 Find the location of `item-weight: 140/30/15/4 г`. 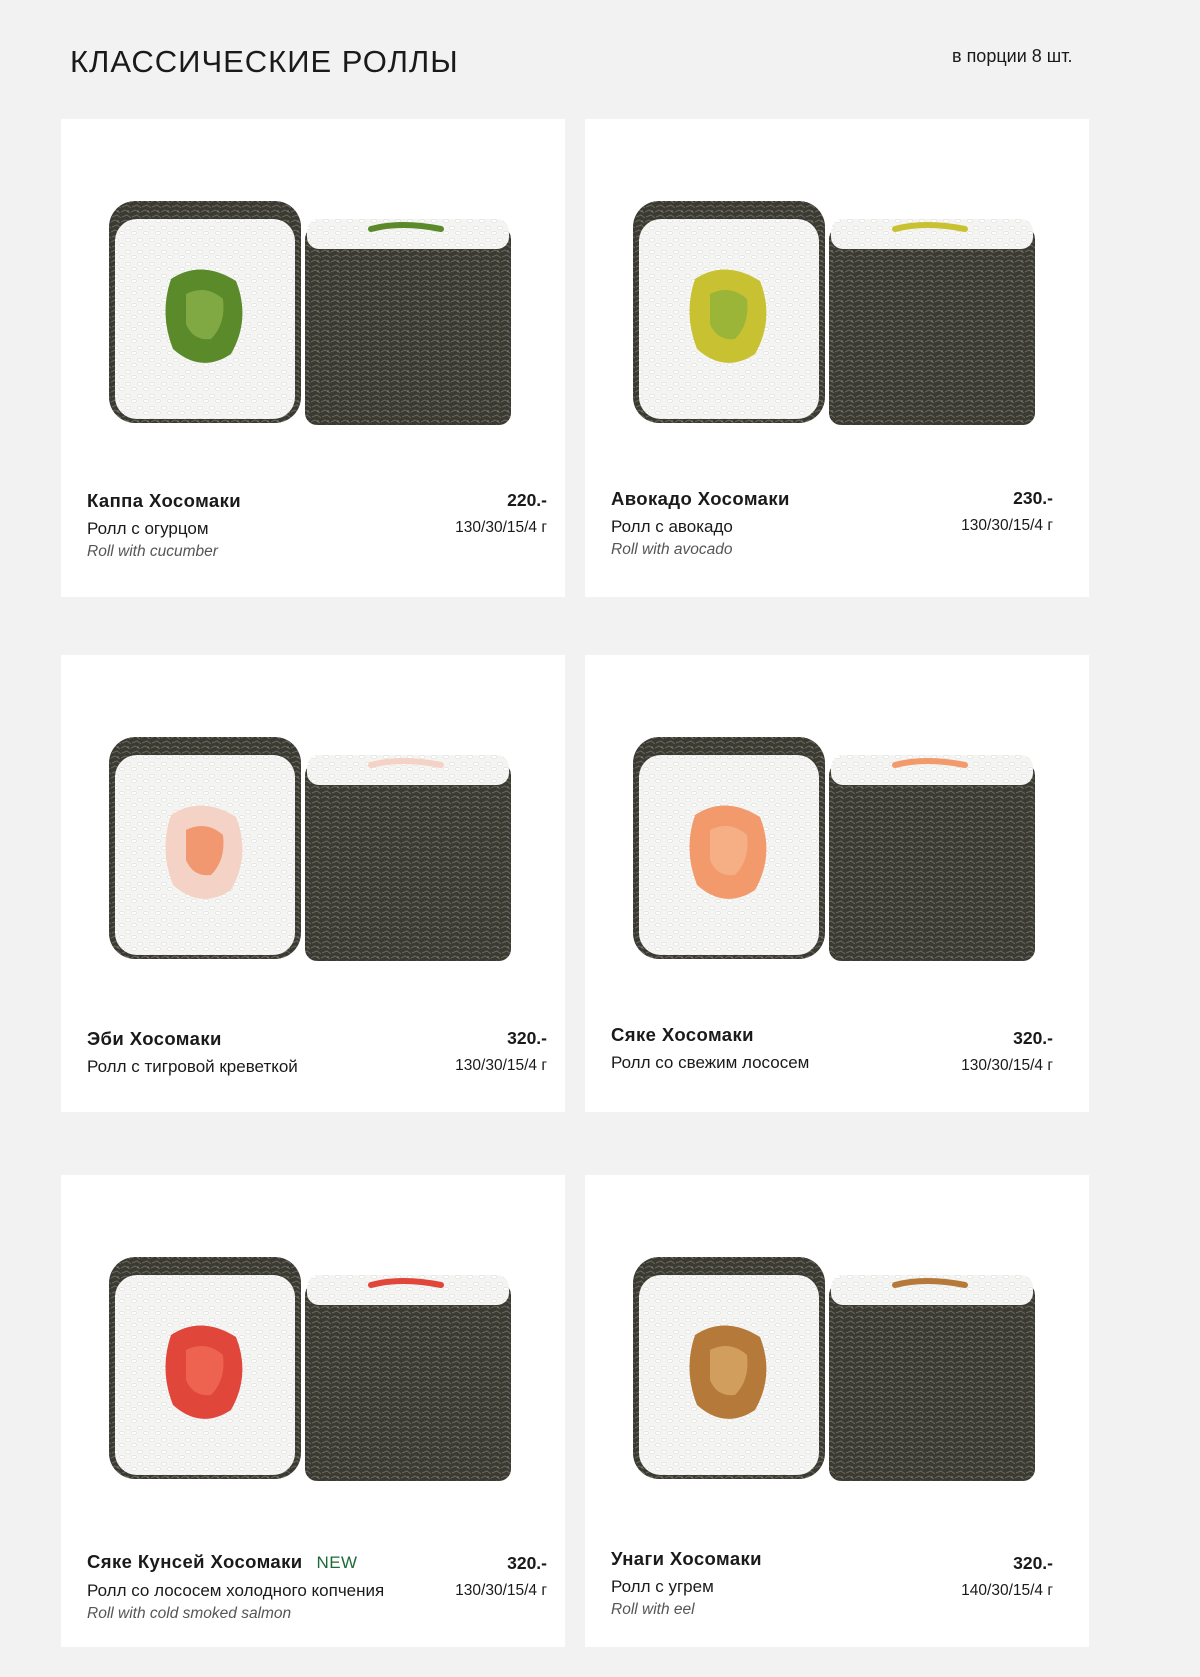

item-weight: 140/30/15/4 г is located at coordinates (1007, 1590).